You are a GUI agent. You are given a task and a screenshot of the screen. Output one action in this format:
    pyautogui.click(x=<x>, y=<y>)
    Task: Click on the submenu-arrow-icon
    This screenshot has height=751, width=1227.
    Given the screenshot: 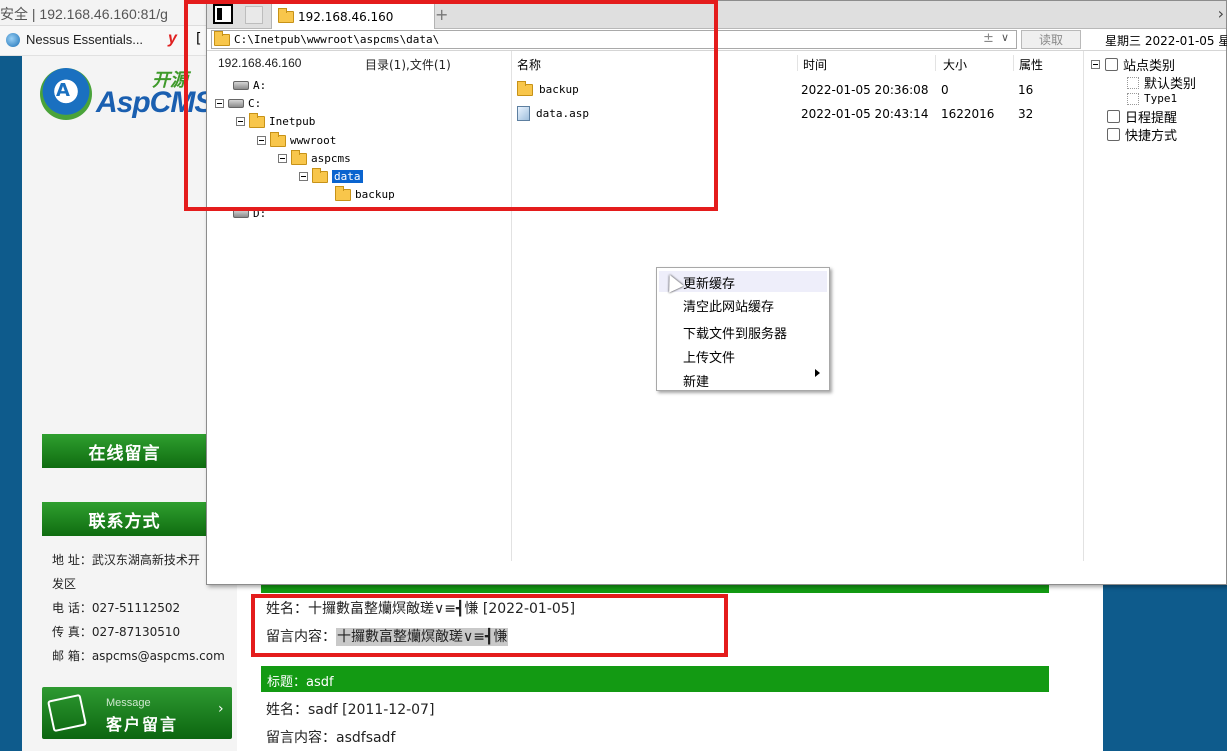 What is the action you would take?
    pyautogui.click(x=817, y=373)
    